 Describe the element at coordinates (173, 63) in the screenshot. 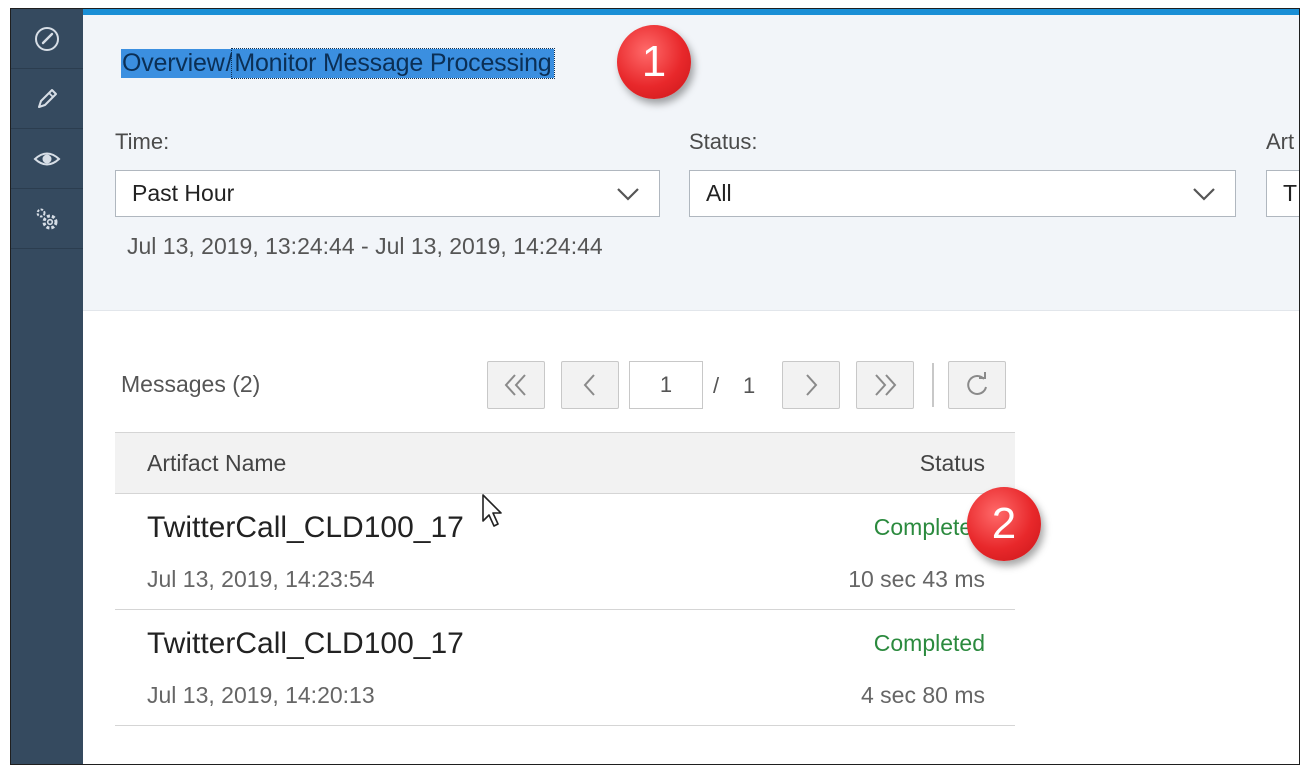

I see `breadcrumb-overview-link: Overview` at that location.